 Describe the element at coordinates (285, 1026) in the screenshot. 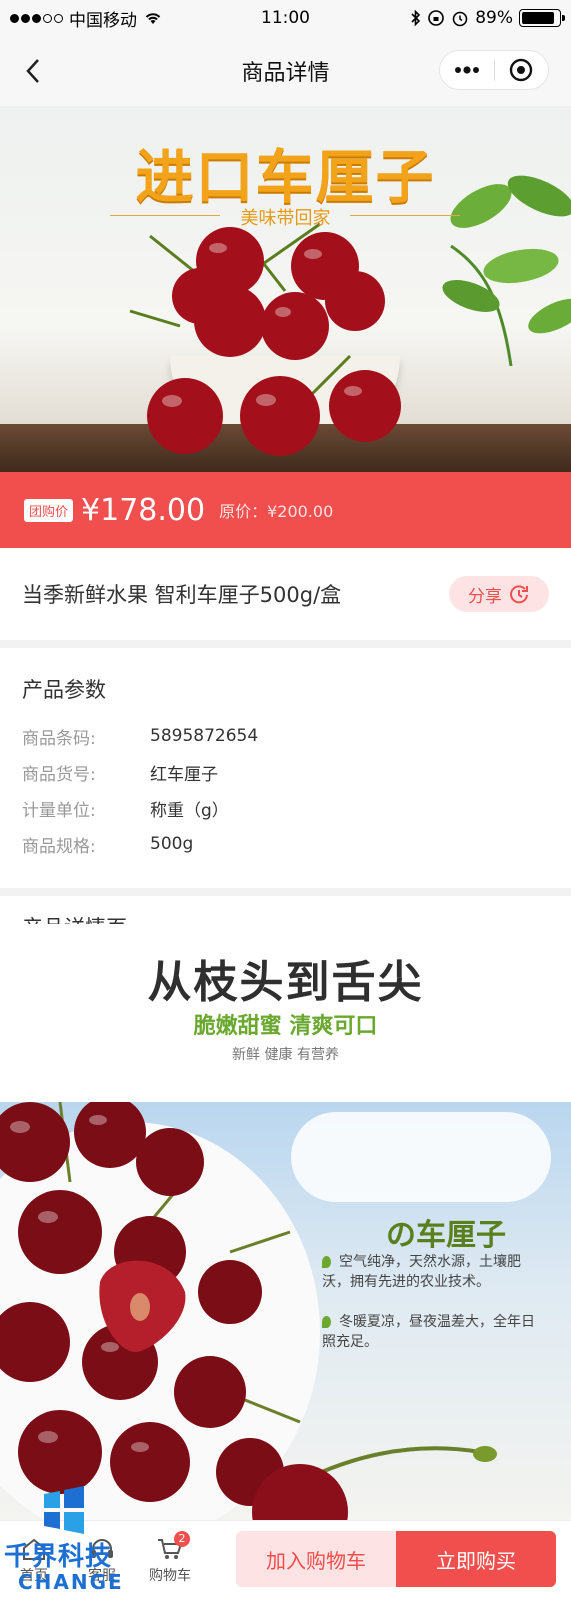

I see `detail-image-subtitle: 脆嫩甜蜜 清爽可口` at that location.